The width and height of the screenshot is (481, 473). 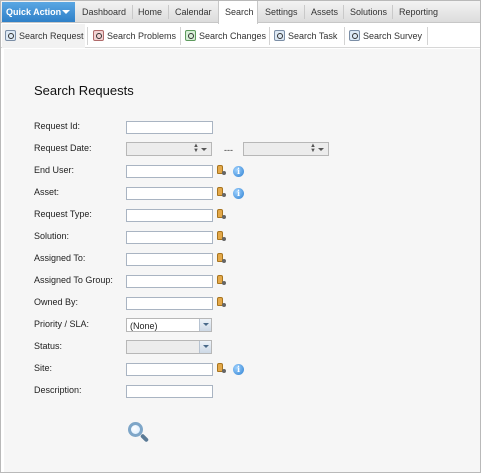 What do you see at coordinates (169, 281) in the screenshot?
I see `assigned-to-group-input` at bounding box center [169, 281].